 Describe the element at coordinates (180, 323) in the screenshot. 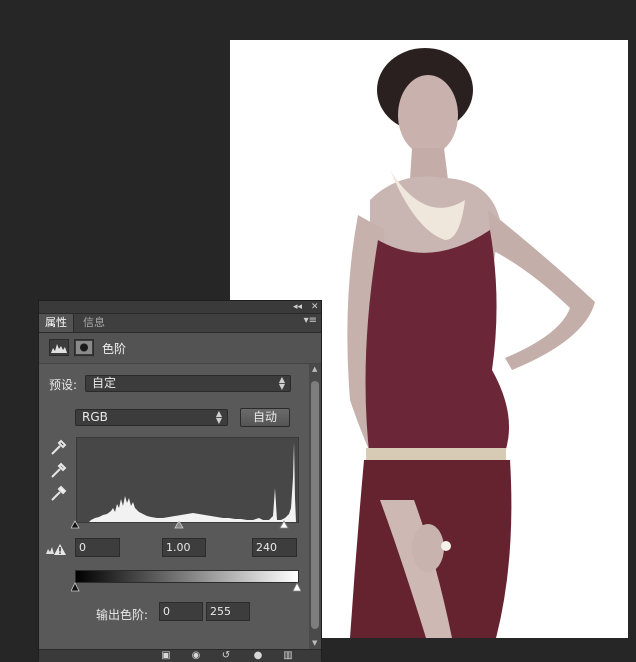

I see `panel-tab-bar: 属性 信息` at that location.